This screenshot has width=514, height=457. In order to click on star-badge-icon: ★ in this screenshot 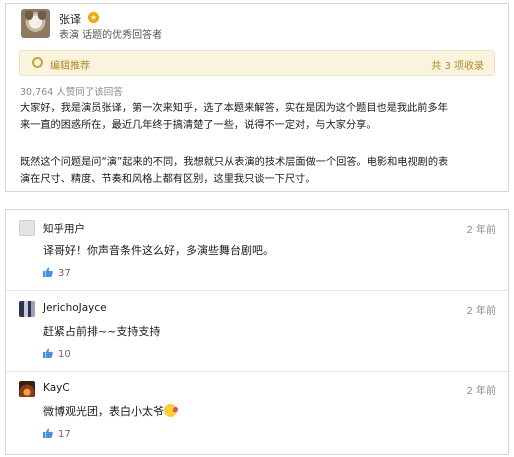, I will do `click(93, 17)`.